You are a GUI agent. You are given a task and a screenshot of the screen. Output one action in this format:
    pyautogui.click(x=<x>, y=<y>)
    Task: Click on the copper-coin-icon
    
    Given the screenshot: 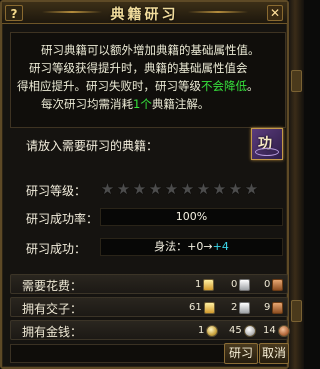 What is the action you would take?
    pyautogui.click(x=283, y=330)
    